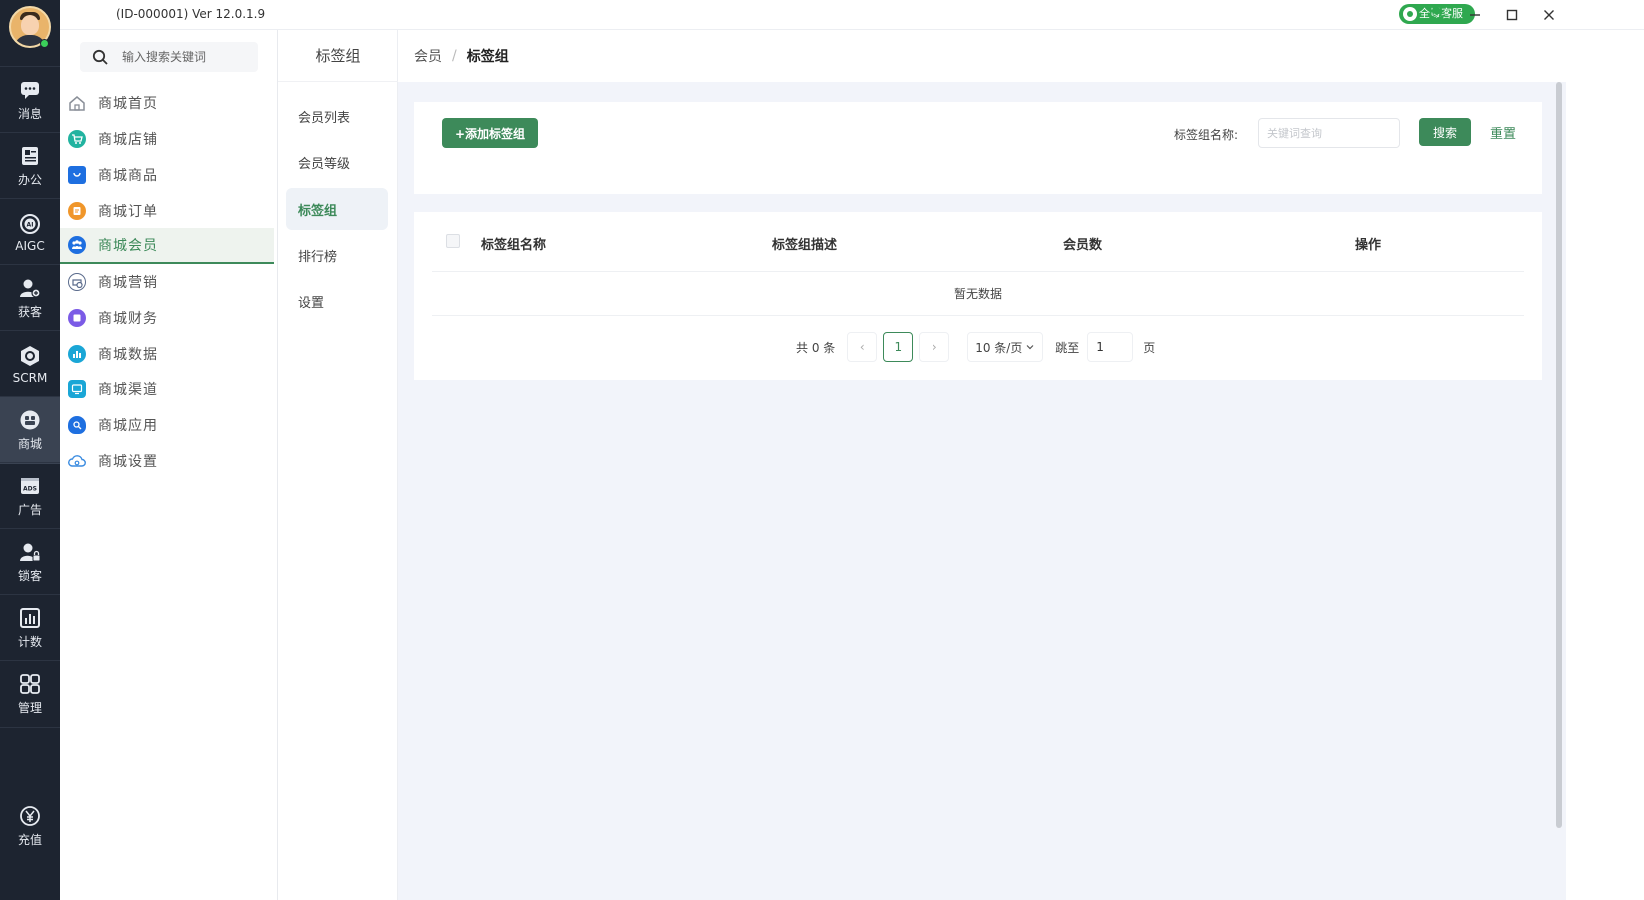 The width and height of the screenshot is (1644, 900). What do you see at coordinates (167, 389) in the screenshot?
I see `nav-item-mall-channels: 商城渠道` at bounding box center [167, 389].